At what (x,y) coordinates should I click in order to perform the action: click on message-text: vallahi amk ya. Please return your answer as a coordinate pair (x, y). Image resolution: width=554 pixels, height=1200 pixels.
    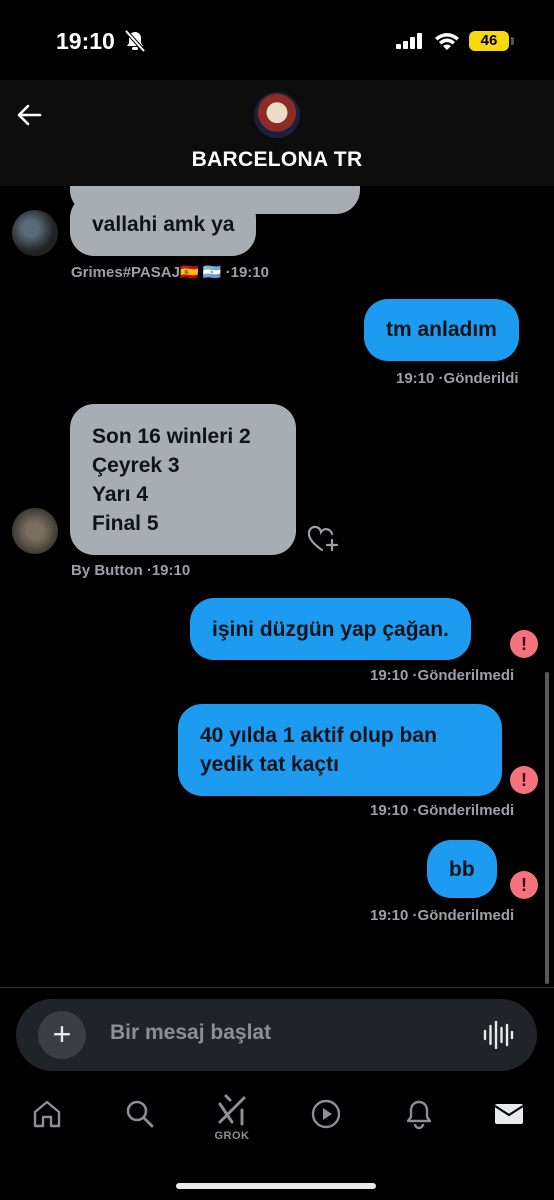
    Looking at the image, I should click on (163, 224).